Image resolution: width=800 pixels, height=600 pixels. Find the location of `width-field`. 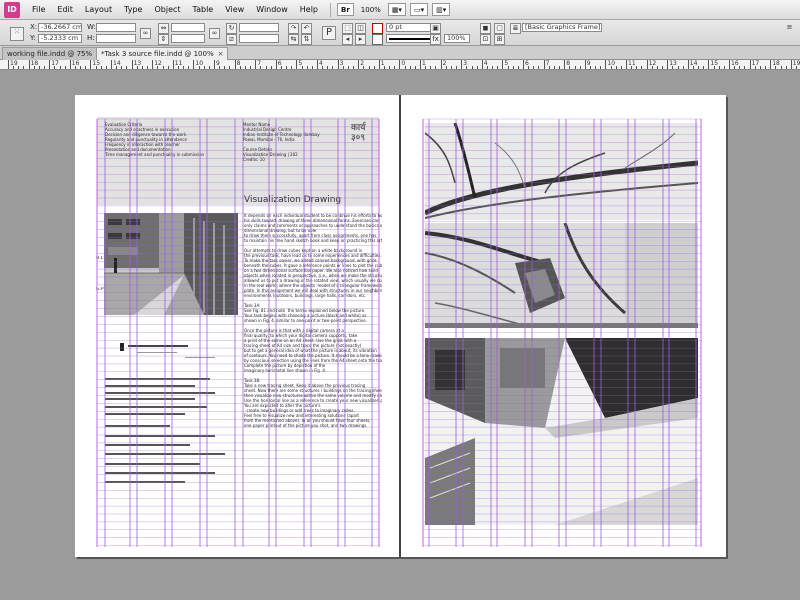

width-field is located at coordinates (116, 27).